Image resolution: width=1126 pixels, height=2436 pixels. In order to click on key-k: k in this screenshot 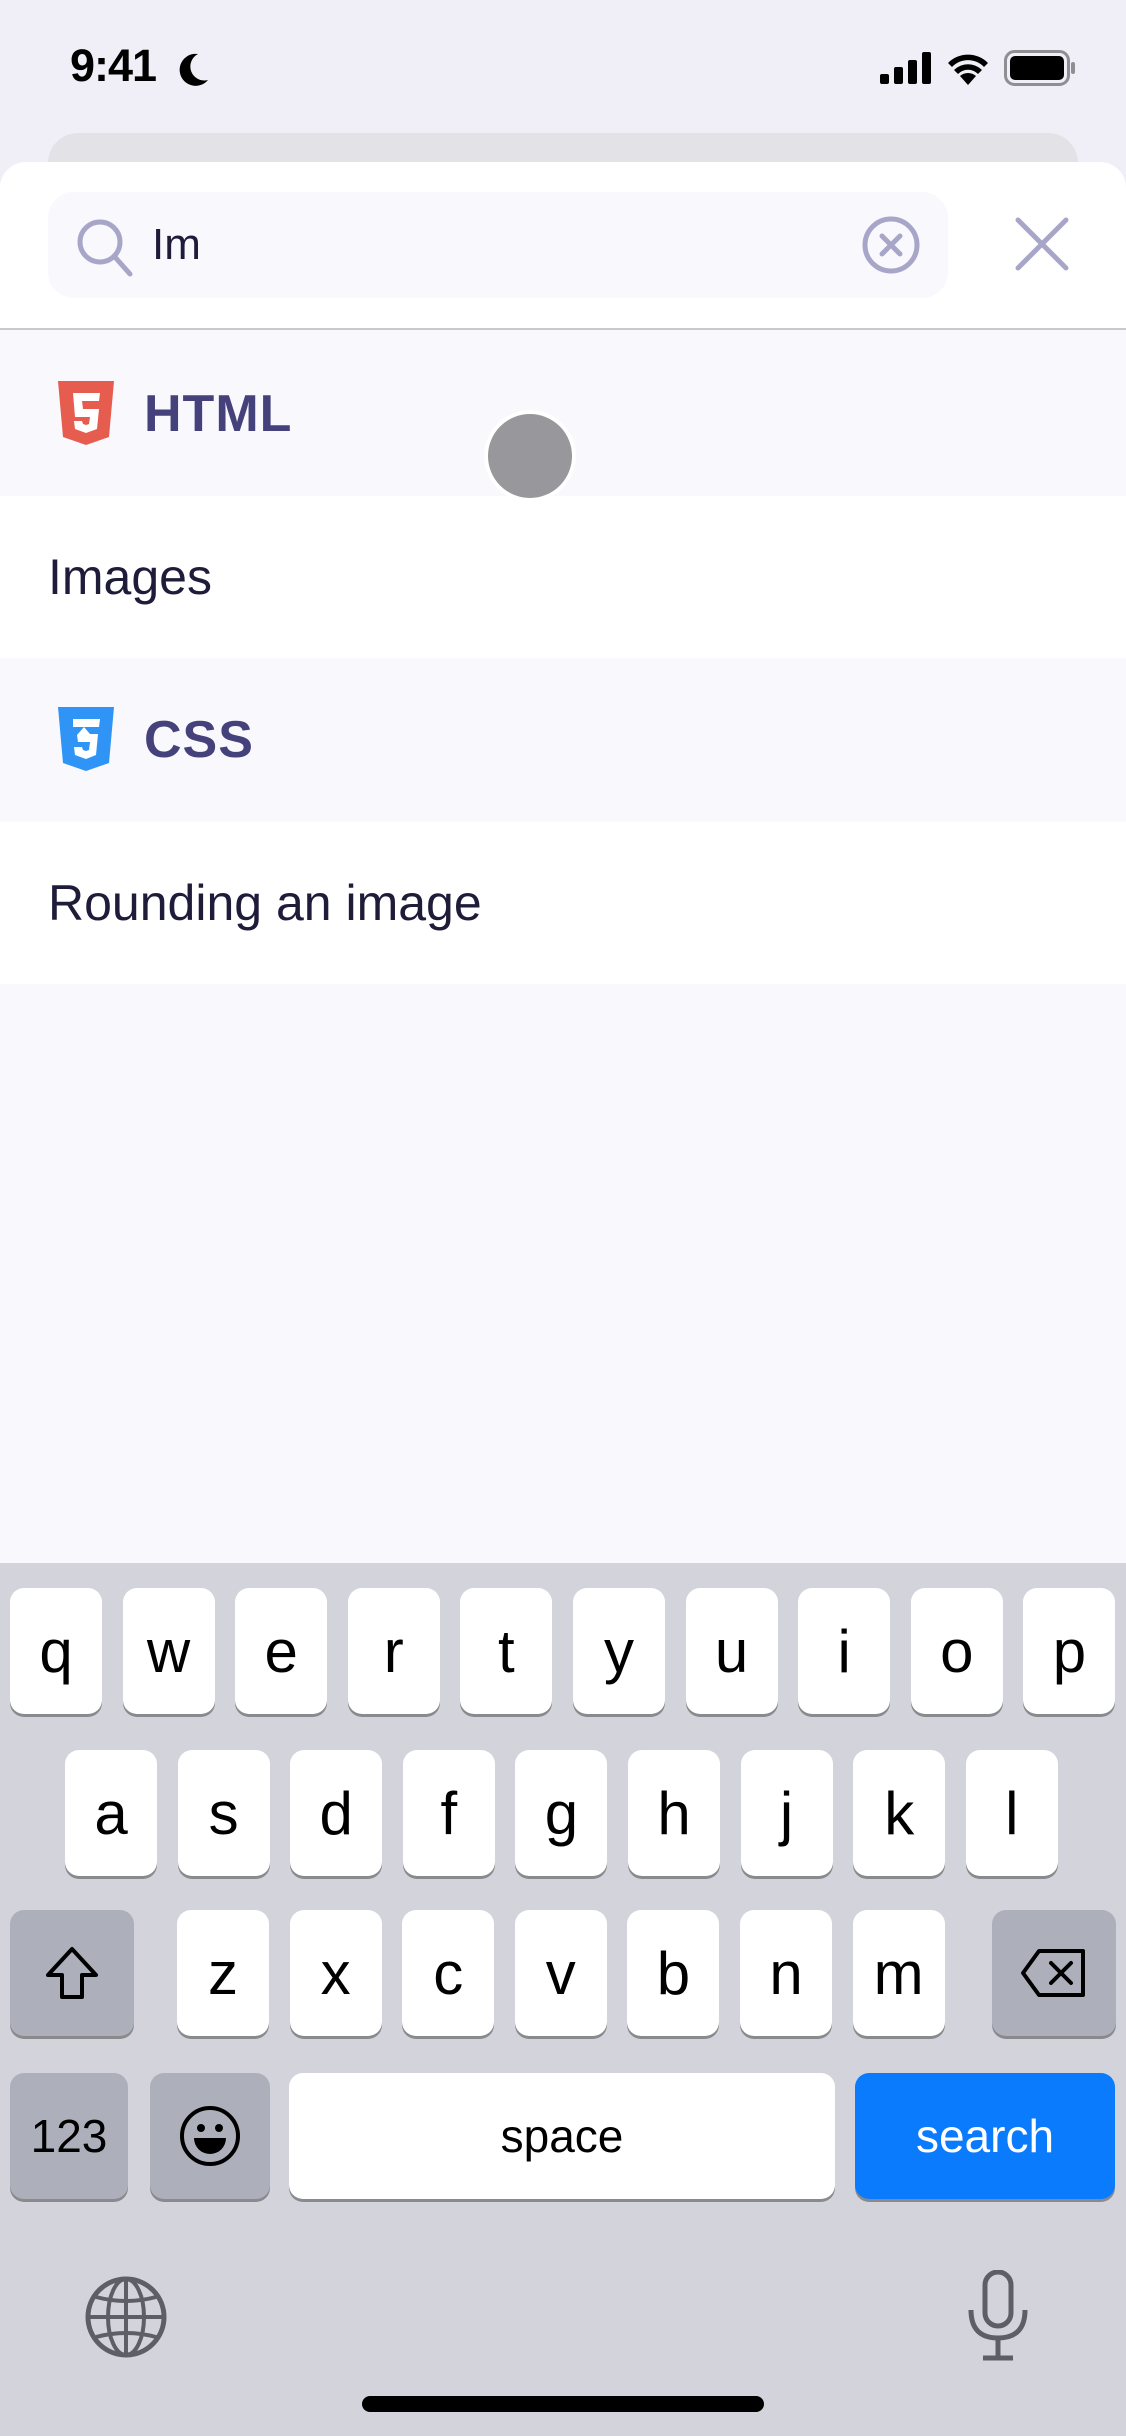, I will do `click(899, 1813)`.